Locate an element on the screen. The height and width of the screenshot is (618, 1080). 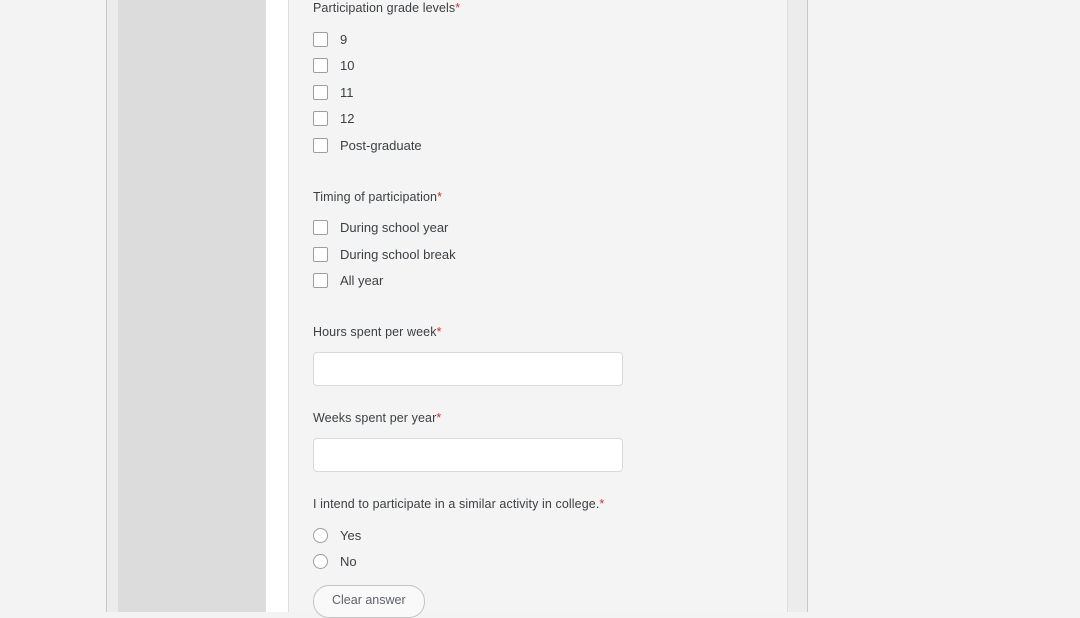
clear-answer-button: Clear answer is located at coordinates (369, 601).